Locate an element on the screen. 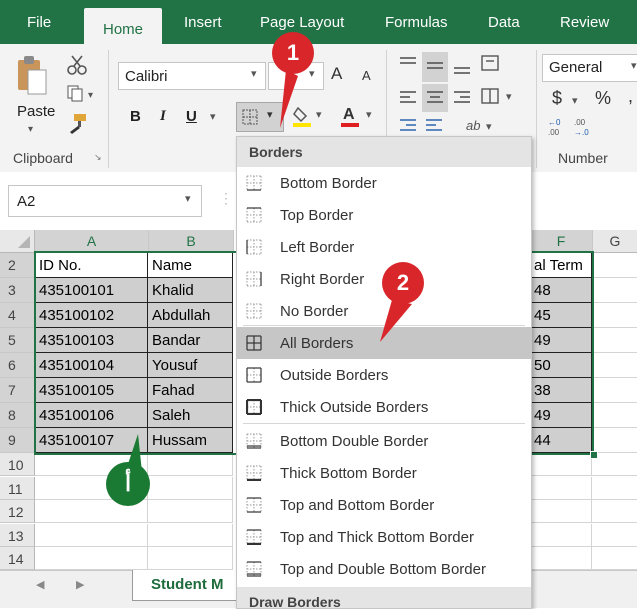 Image resolution: width=637 pixels, height=609 pixels. format-painter-icon is located at coordinates (77, 123).